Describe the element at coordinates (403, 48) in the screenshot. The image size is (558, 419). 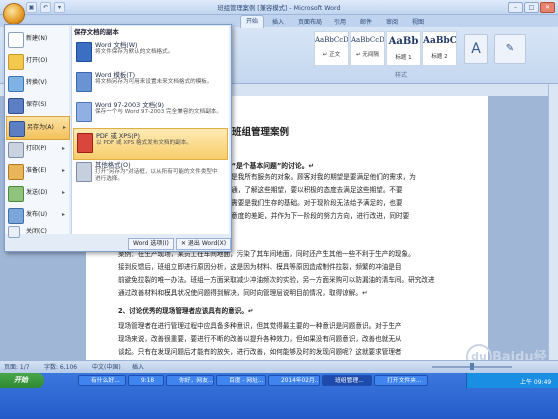
I see `style-heading-1: AaBb 标题 1` at that location.